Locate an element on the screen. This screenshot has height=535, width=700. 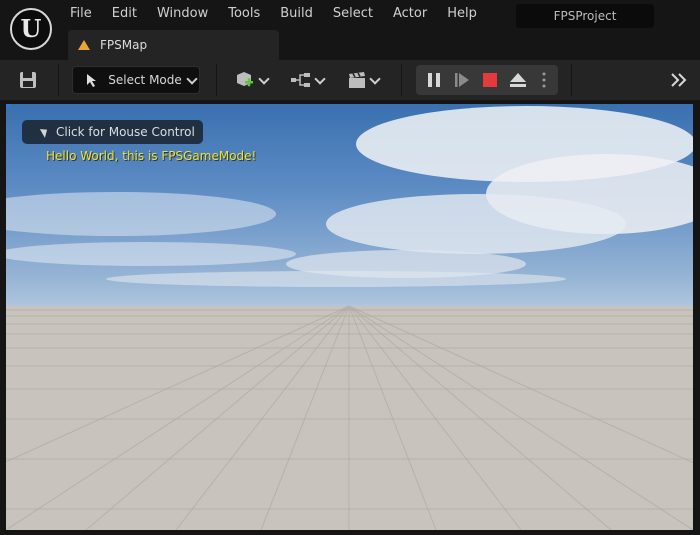
pause-button is located at coordinates (434, 80).